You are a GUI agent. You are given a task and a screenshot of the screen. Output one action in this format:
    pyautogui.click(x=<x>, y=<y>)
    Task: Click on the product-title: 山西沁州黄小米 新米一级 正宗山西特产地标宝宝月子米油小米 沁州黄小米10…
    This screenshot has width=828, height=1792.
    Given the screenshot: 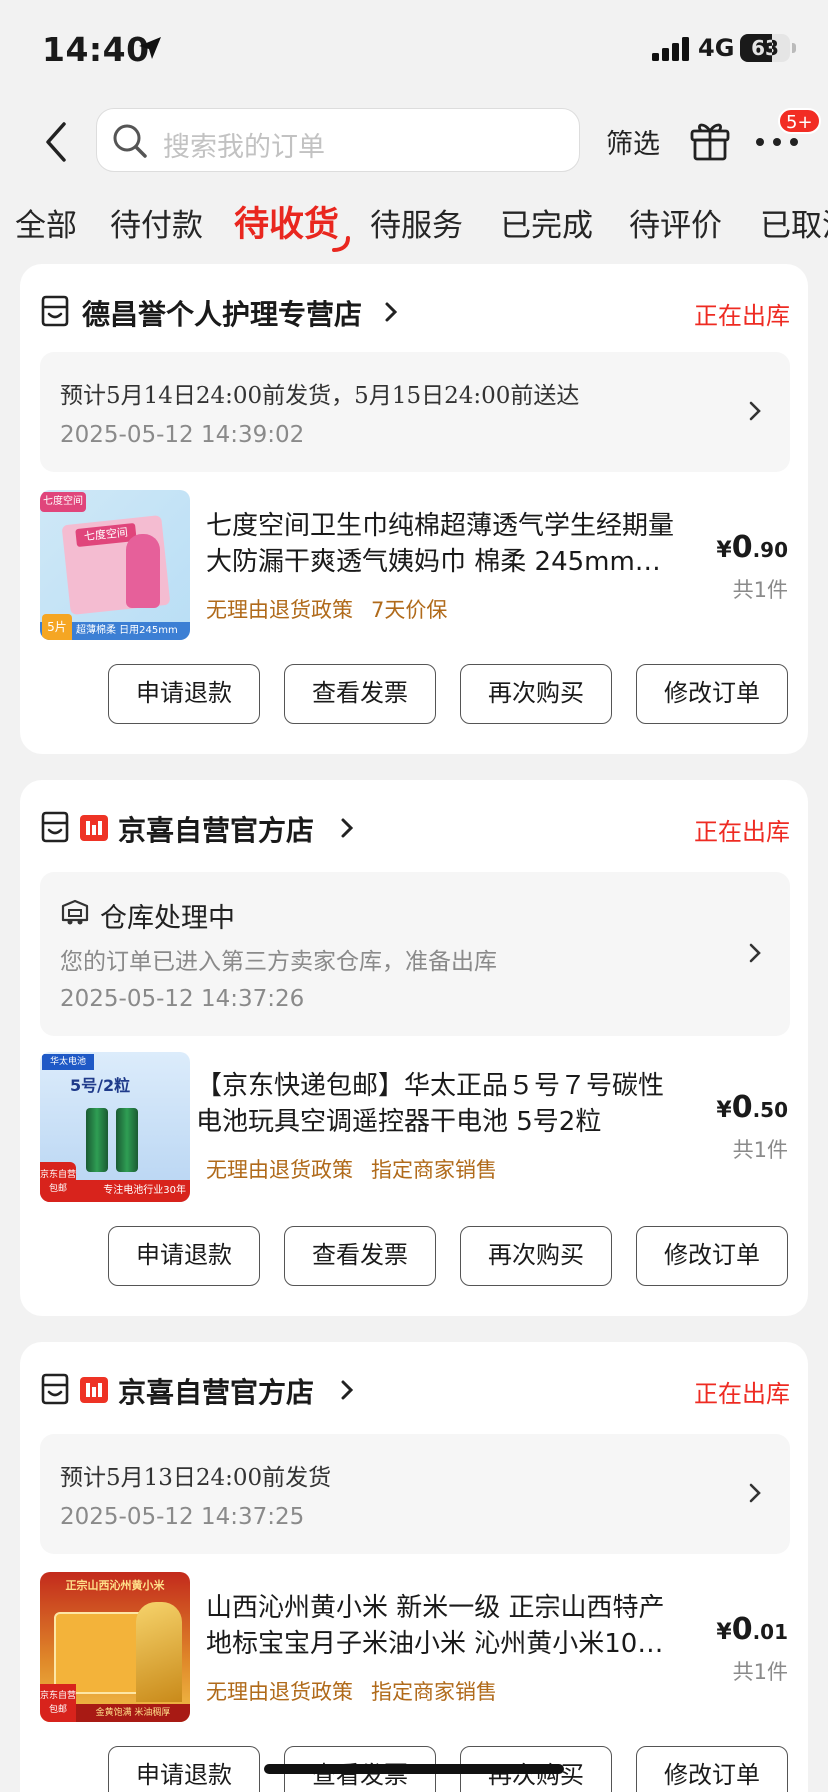 What is the action you would take?
    pyautogui.click(x=444, y=1626)
    